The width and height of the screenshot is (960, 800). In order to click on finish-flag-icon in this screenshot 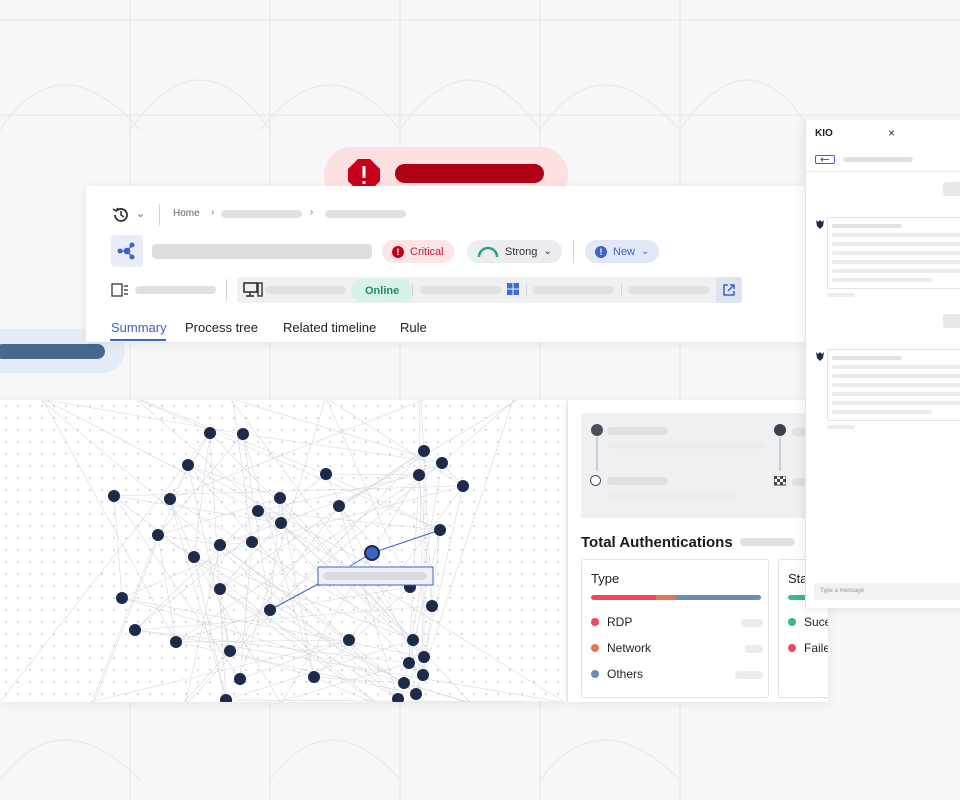, I will do `click(780, 481)`.